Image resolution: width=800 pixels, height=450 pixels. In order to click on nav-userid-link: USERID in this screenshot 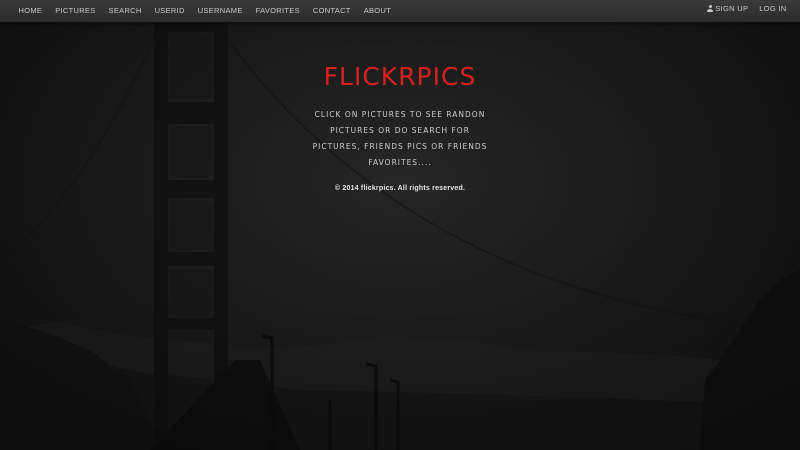, I will do `click(169, 11)`.